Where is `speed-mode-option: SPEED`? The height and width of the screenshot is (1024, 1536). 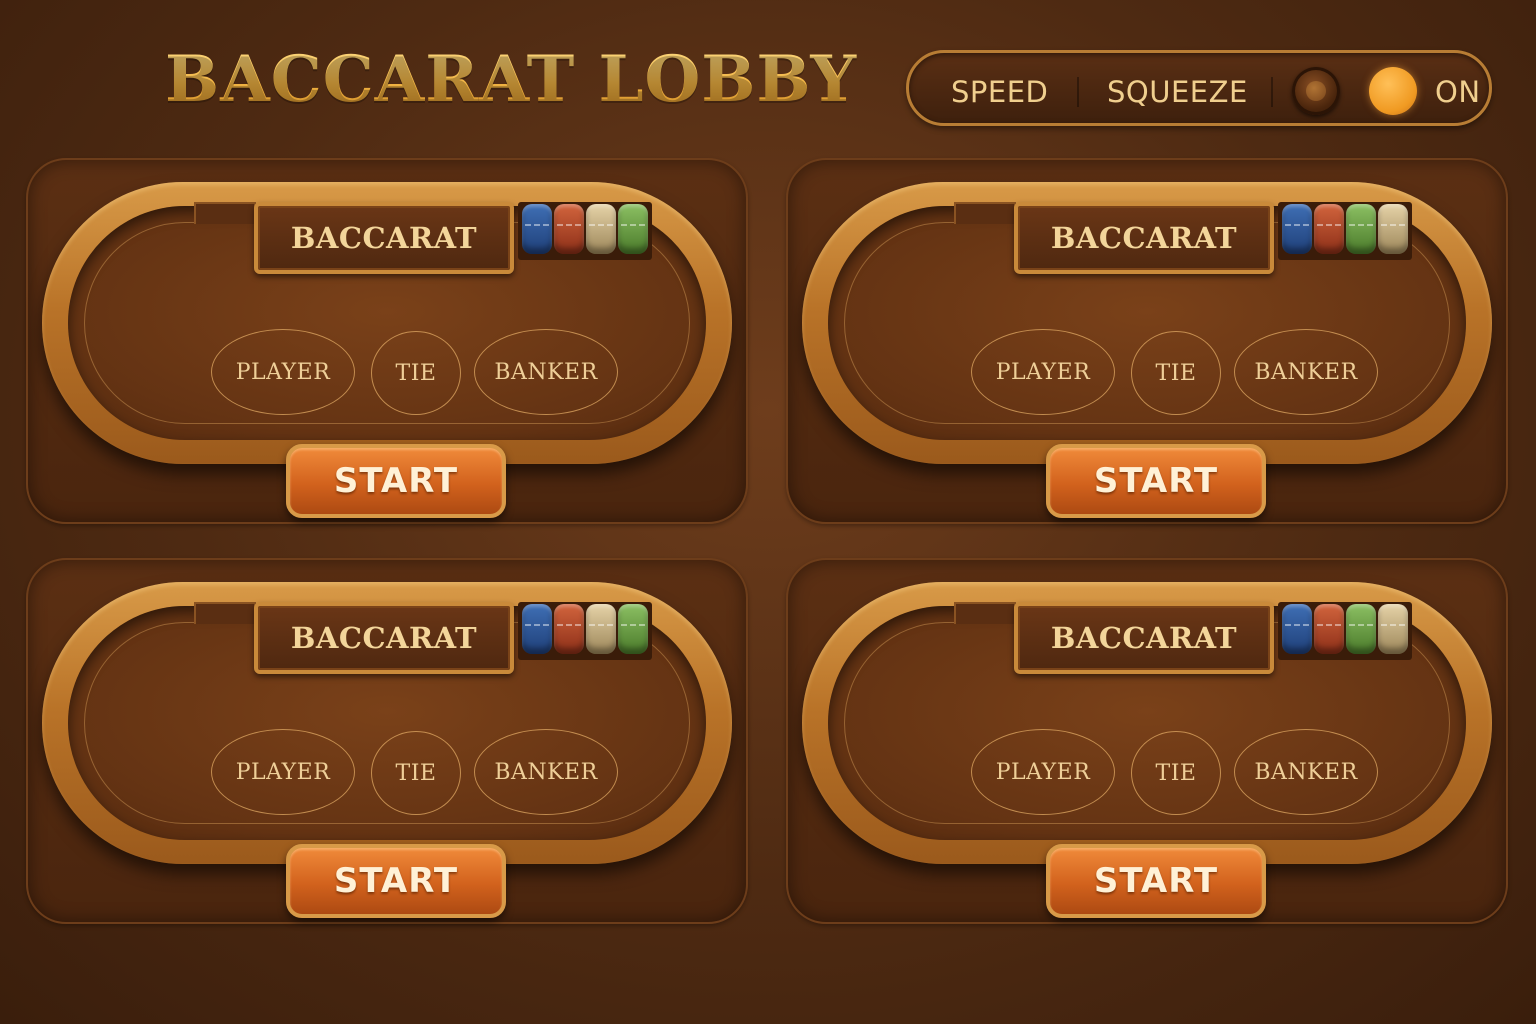 speed-mode-option: SPEED is located at coordinates (999, 92).